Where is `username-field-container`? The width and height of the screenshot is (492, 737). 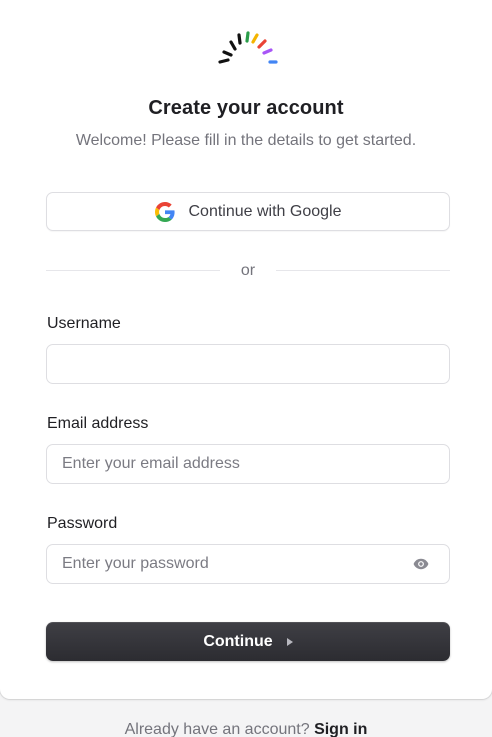 username-field-container is located at coordinates (248, 364).